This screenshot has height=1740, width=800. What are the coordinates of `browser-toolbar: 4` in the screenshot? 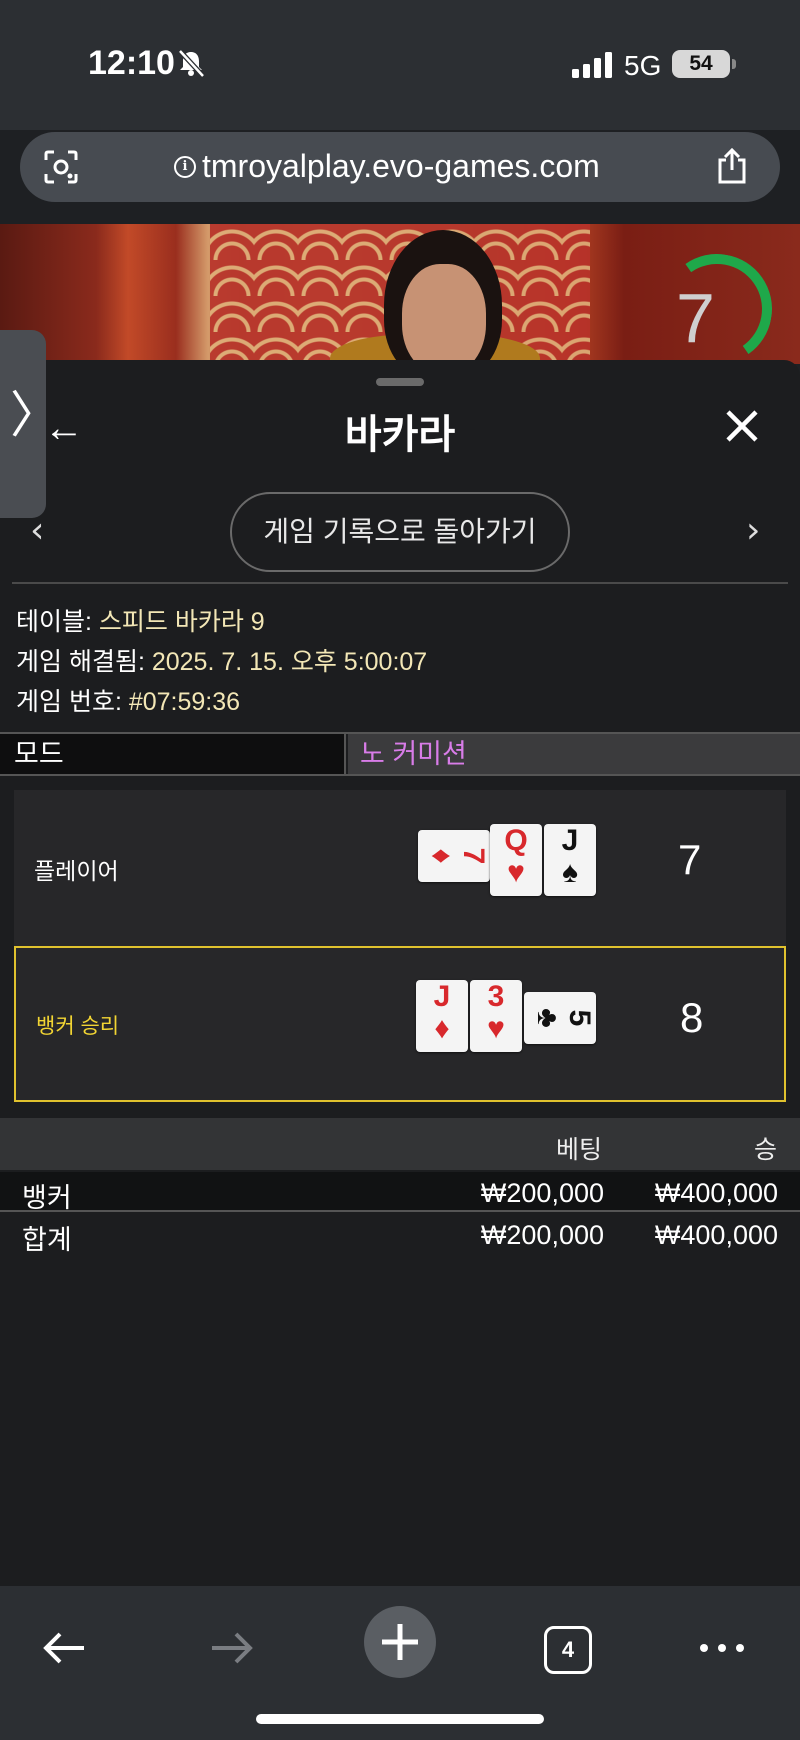 It's located at (400, 1663).